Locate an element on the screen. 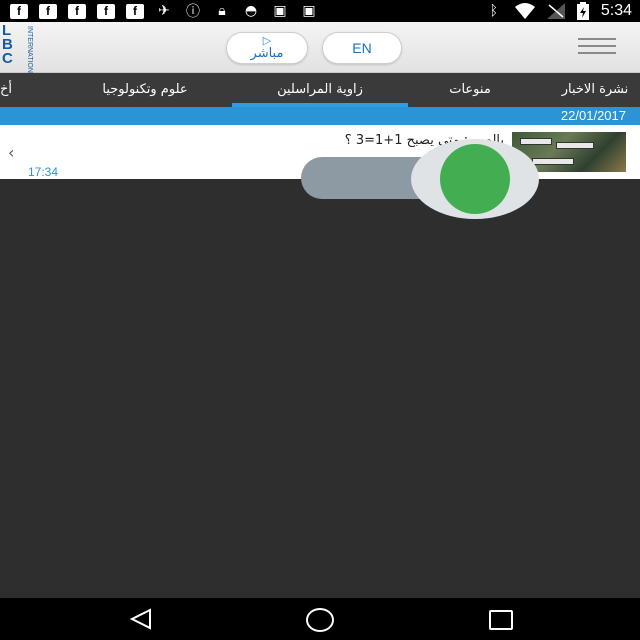 Image resolution: width=640 pixels, height=640 pixels. tab-news-bulletin: نشرة الاخبار is located at coordinates (590, 90).